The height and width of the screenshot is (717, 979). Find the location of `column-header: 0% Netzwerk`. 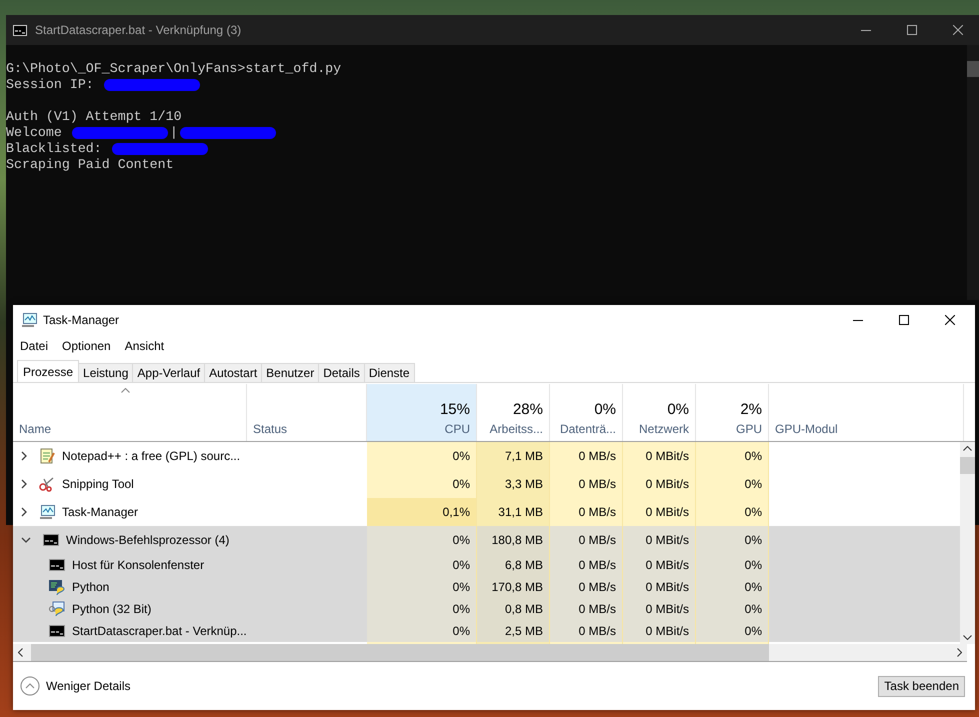

column-header: 0% Netzwerk is located at coordinates (659, 412).